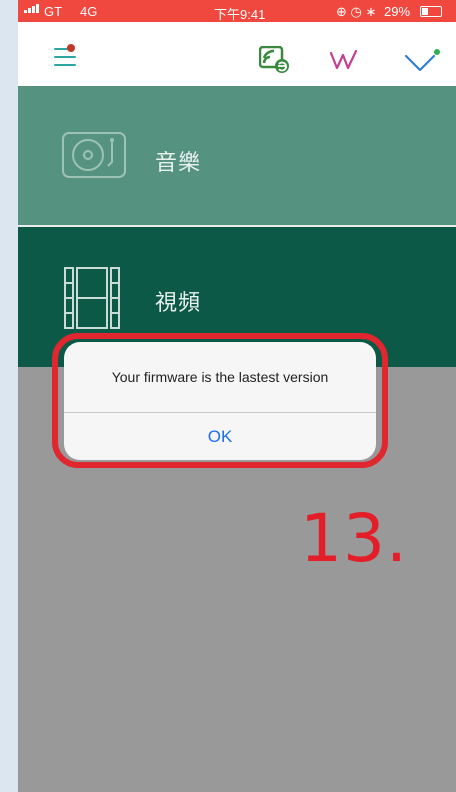 This screenshot has width=456, height=792. Describe the element at coordinates (71, 48) in the screenshot. I see `notification-dot` at that location.